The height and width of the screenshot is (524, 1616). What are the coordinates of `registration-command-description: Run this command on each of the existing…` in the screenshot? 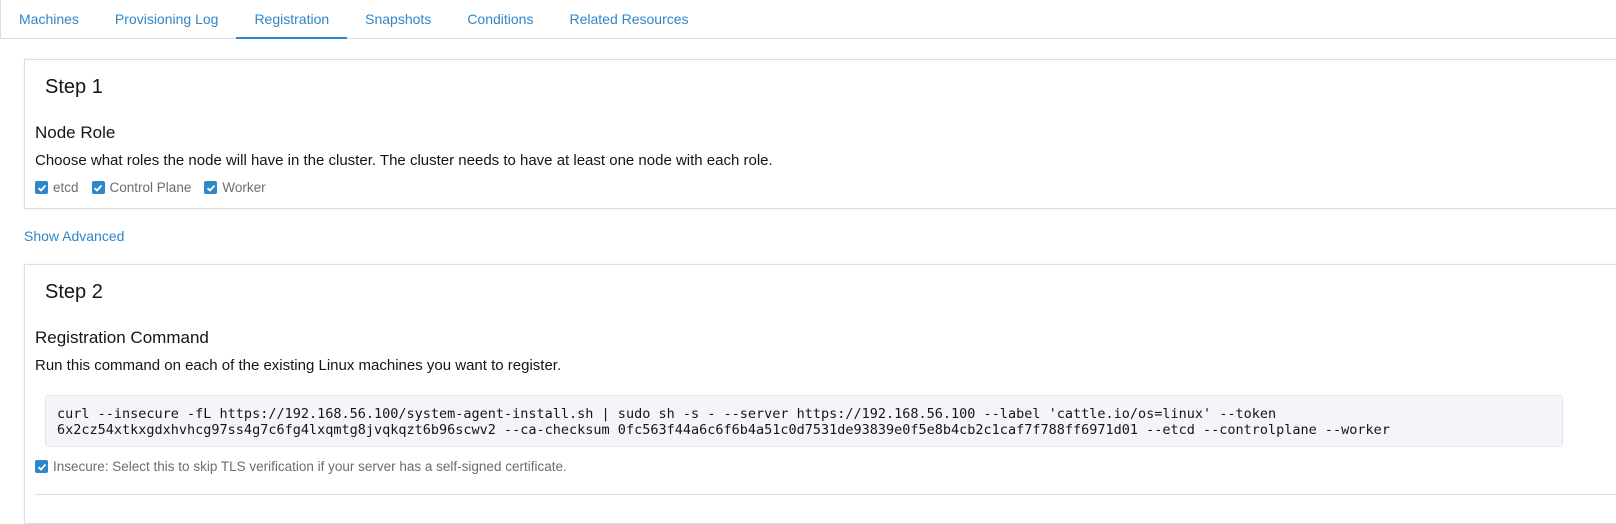 It's located at (298, 365).